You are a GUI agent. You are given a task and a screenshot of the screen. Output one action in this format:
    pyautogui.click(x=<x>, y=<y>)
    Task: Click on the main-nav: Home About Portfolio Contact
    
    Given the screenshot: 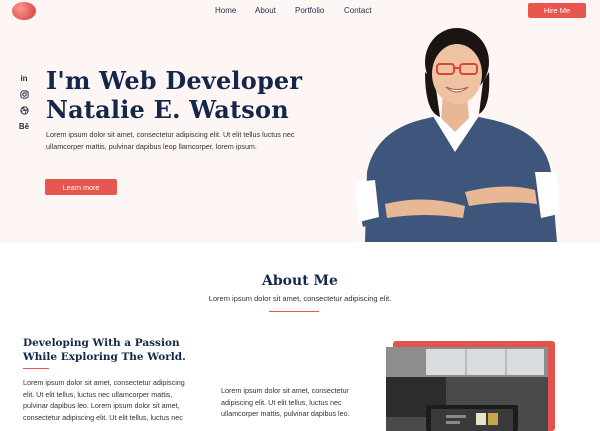 What is the action you would take?
    pyautogui.click(x=300, y=12)
    